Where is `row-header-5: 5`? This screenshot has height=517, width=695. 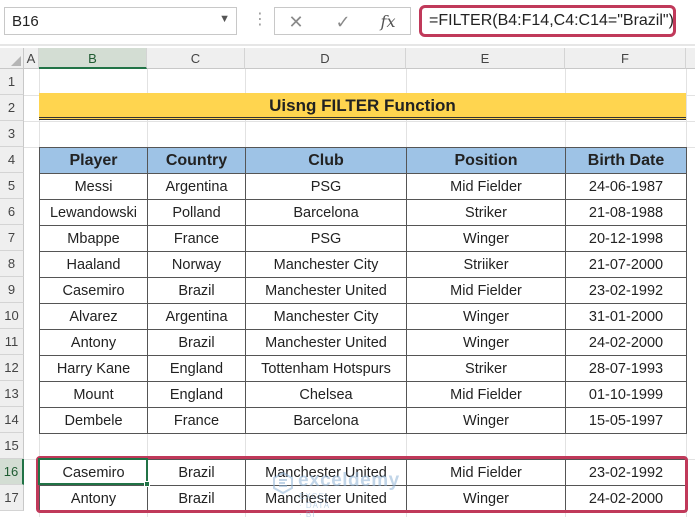
row-header-5: 5 is located at coordinates (12, 186).